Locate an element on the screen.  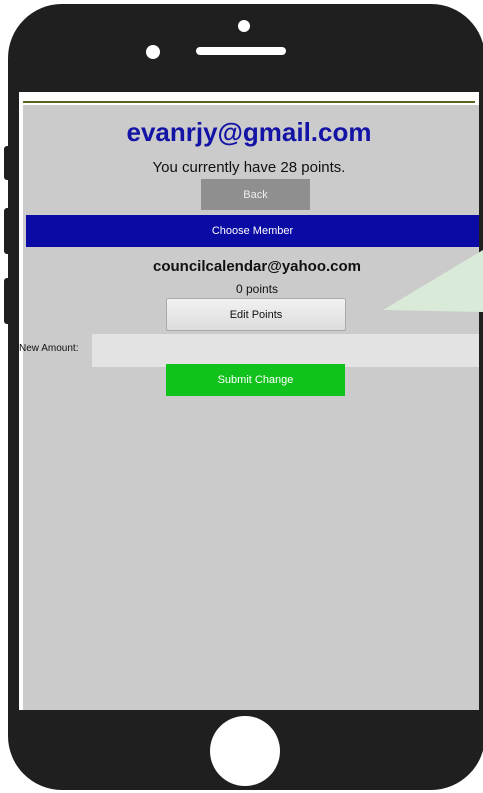
submit-change-button: Submit Change is located at coordinates (255, 380).